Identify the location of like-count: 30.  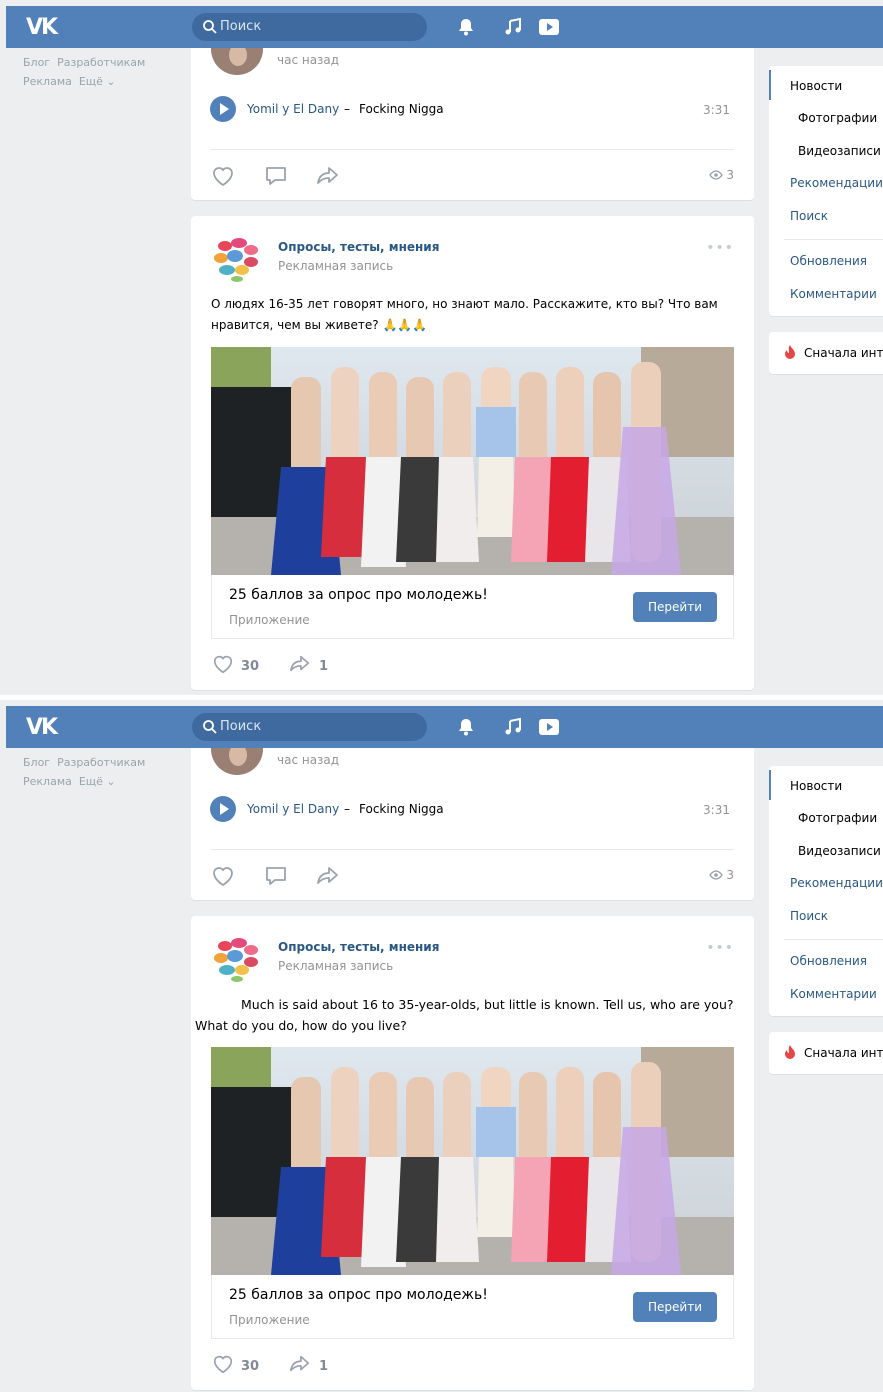
(250, 666).